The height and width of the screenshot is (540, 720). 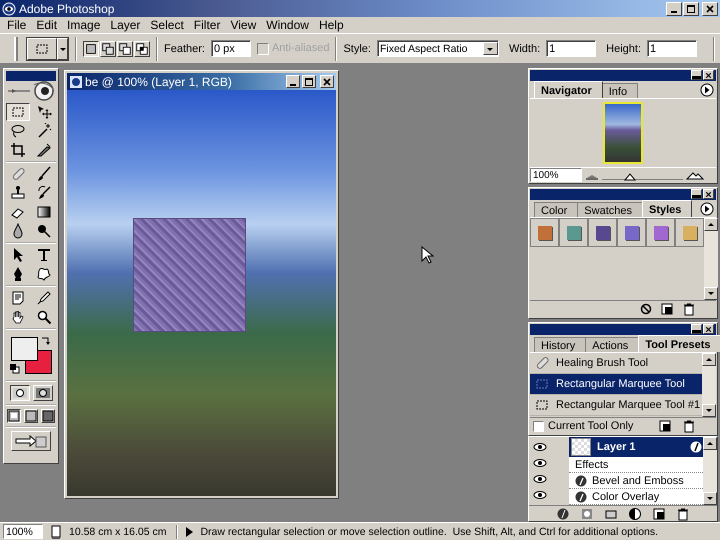 What do you see at coordinates (524, 48) in the screenshot?
I see `width-label: Width:` at bounding box center [524, 48].